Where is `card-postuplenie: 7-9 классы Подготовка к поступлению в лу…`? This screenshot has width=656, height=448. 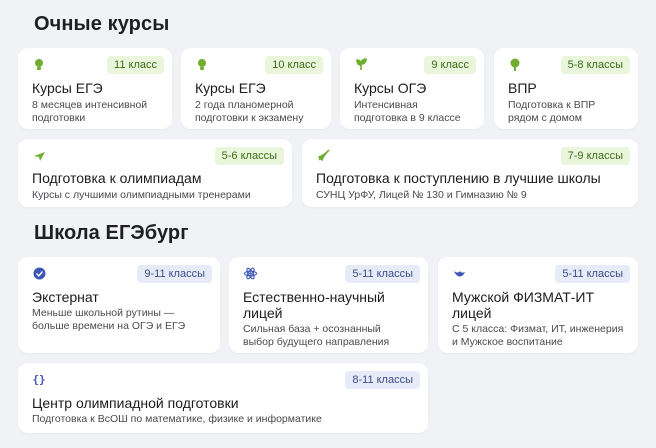
card-postuplenie: 7-9 классы Подготовка к поступлению в лу… is located at coordinates (470, 173).